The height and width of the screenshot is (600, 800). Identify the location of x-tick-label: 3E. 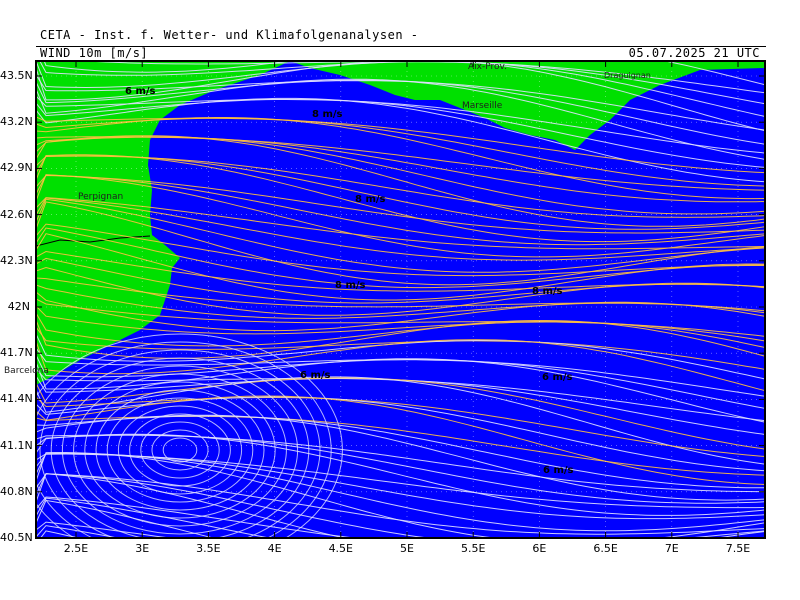
(142, 548).